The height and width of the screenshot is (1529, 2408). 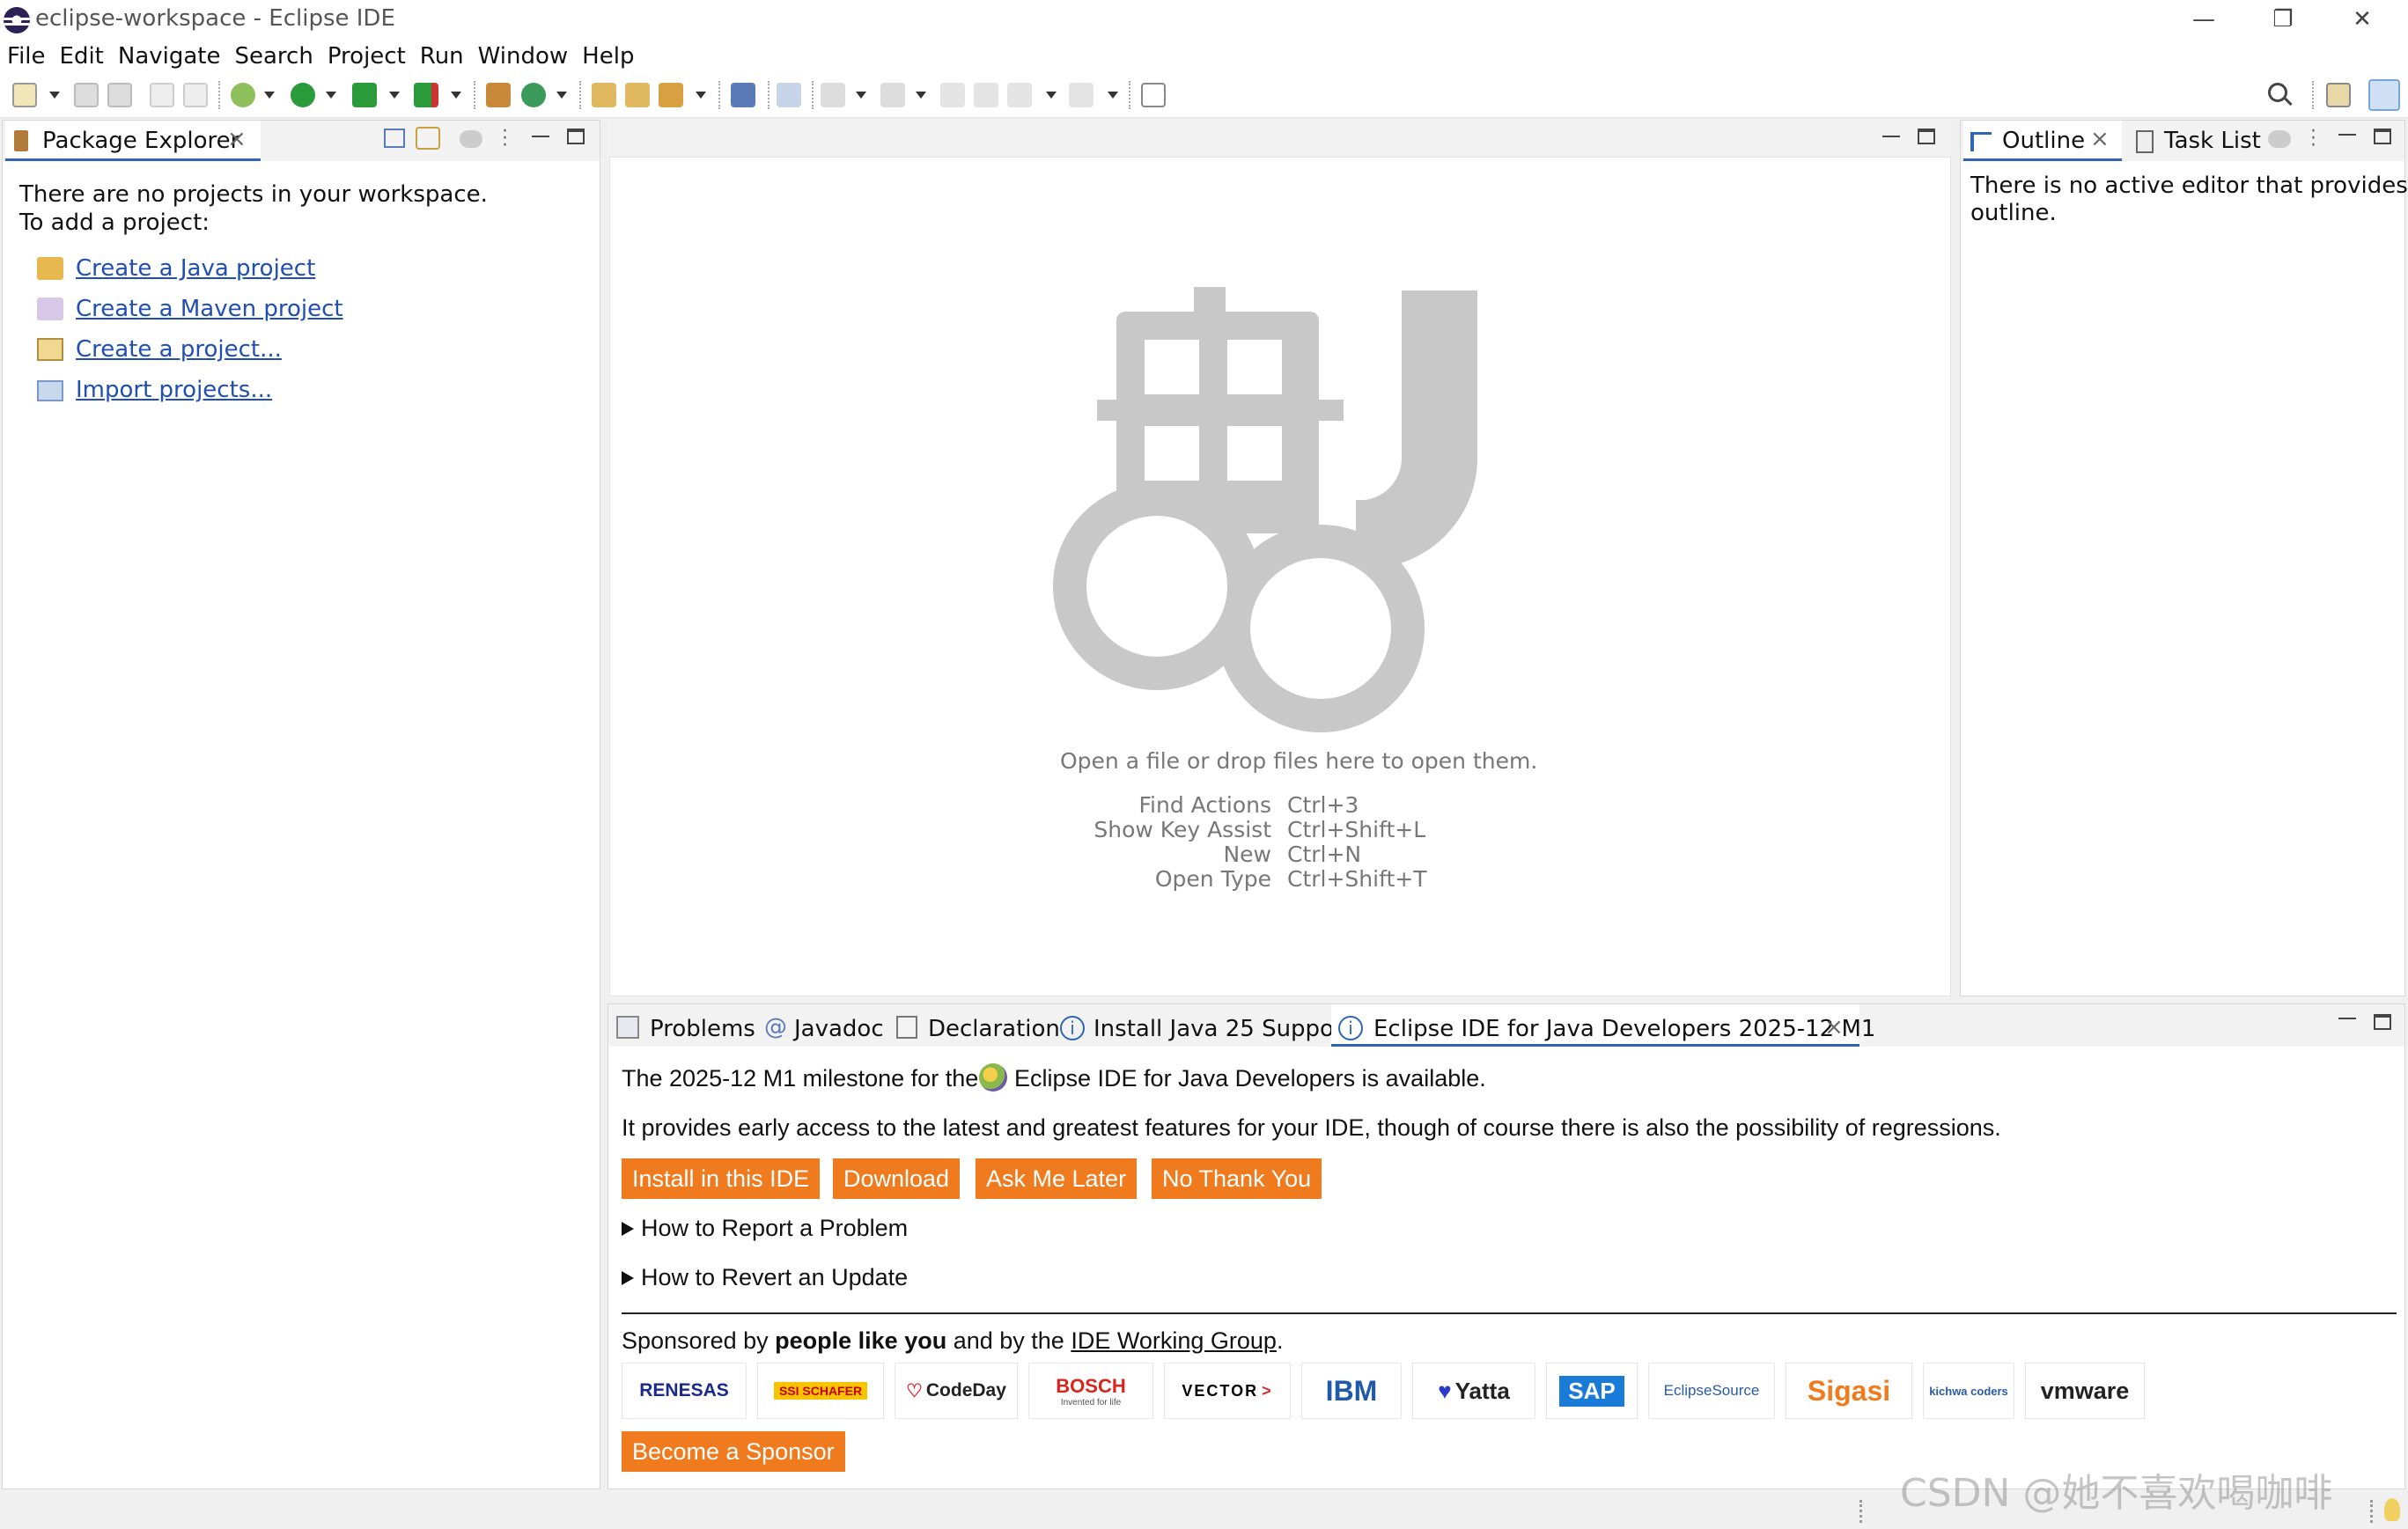 I want to click on create-java-project-link: Create a Java project, so click(x=195, y=268).